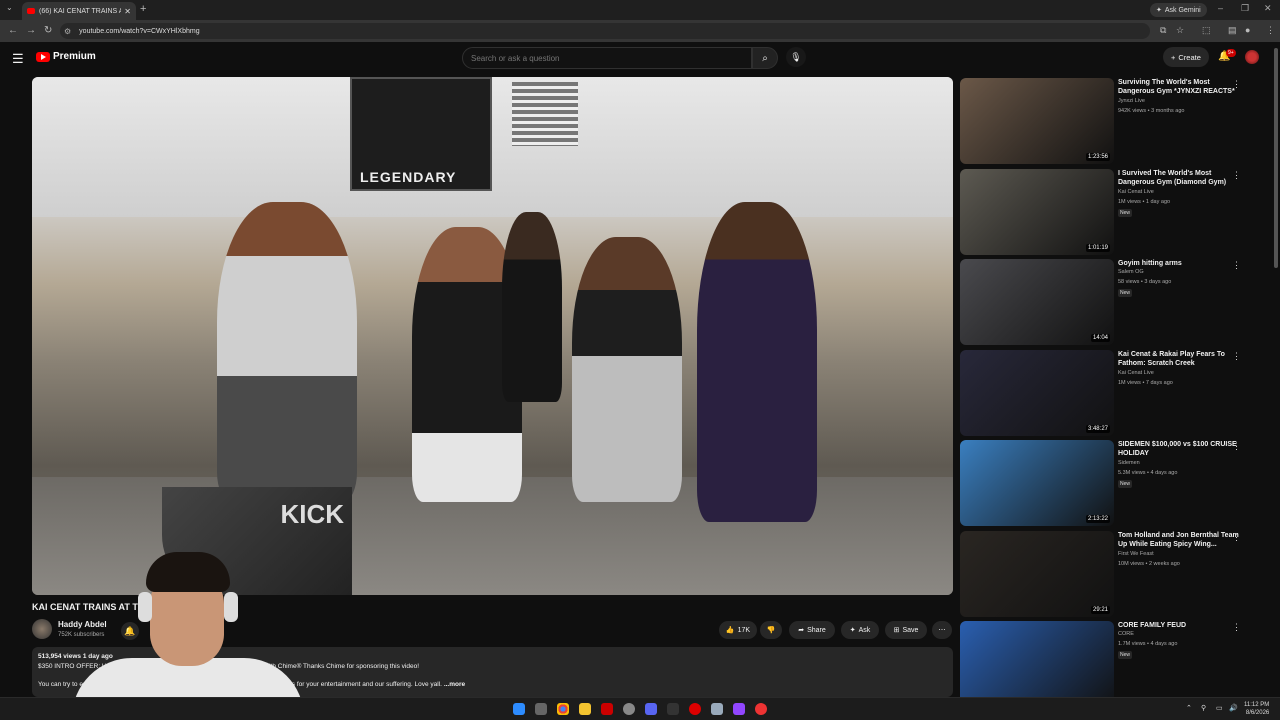 The width and height of the screenshot is (1280, 720). I want to click on recommendation-title: Goyim hitting arms, so click(1182, 263).